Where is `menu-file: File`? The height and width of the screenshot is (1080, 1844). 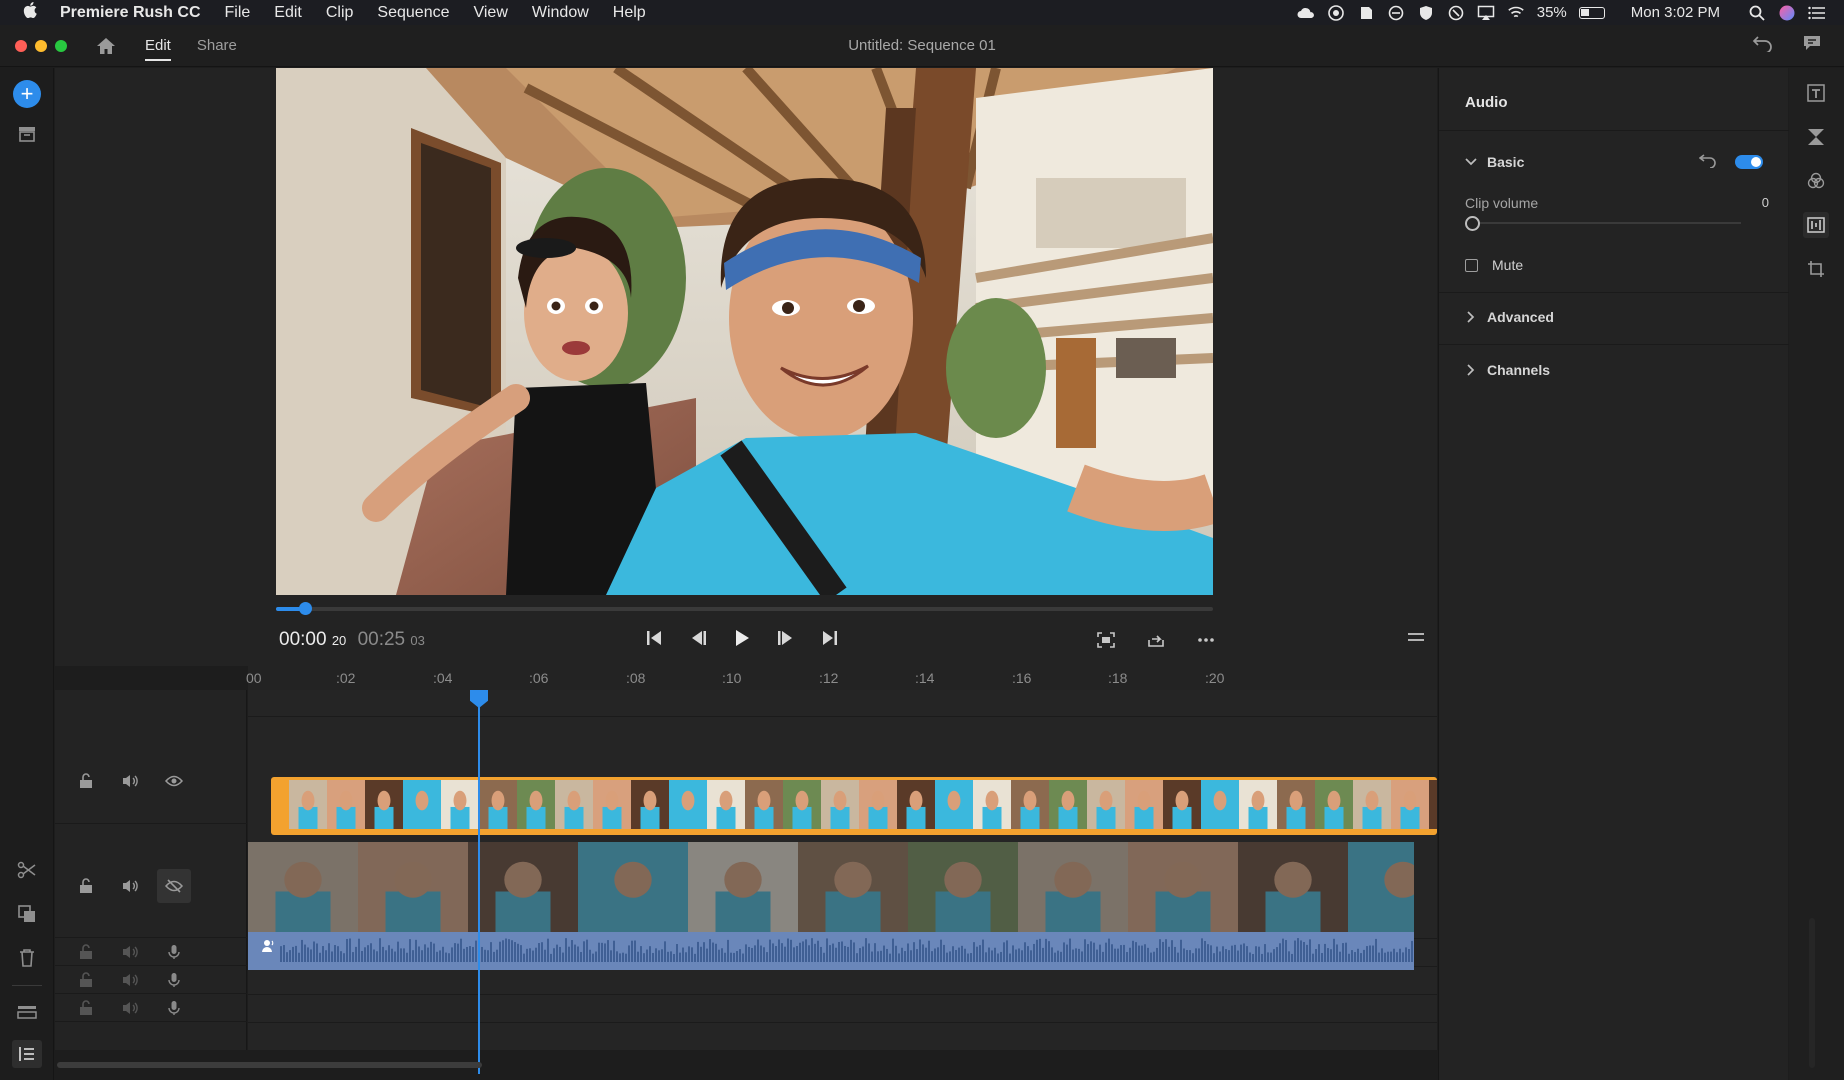 menu-file: File is located at coordinates (238, 13).